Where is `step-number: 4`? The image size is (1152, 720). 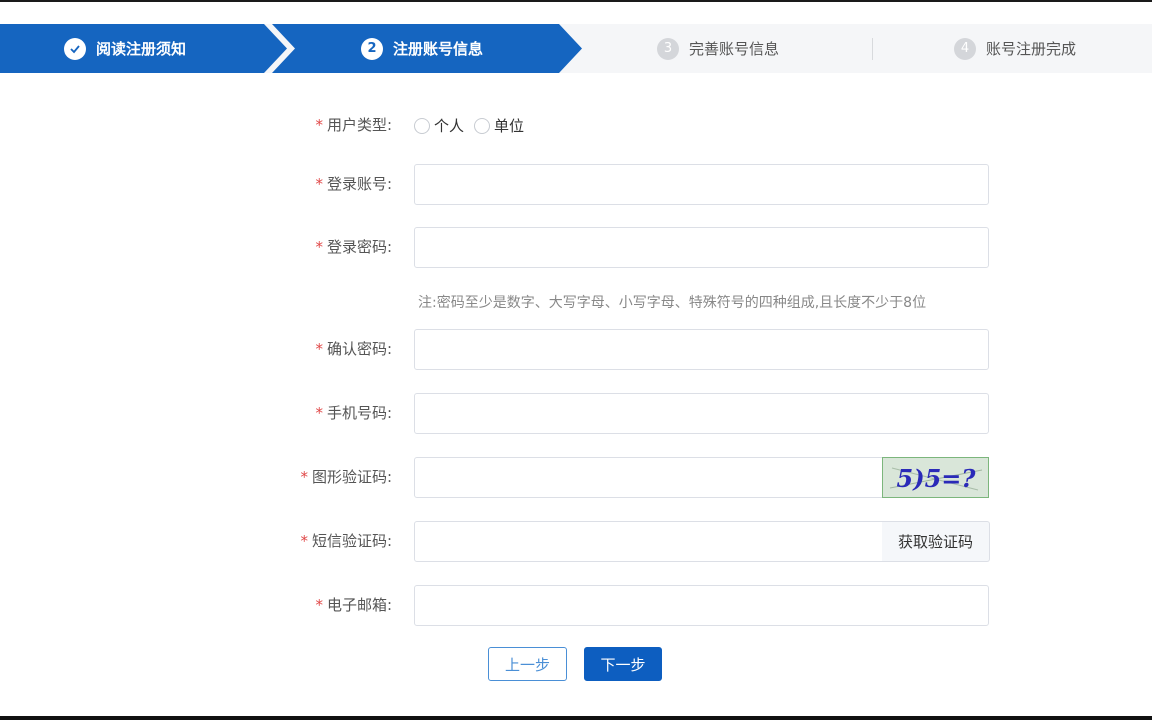
step-number: 4 is located at coordinates (965, 48).